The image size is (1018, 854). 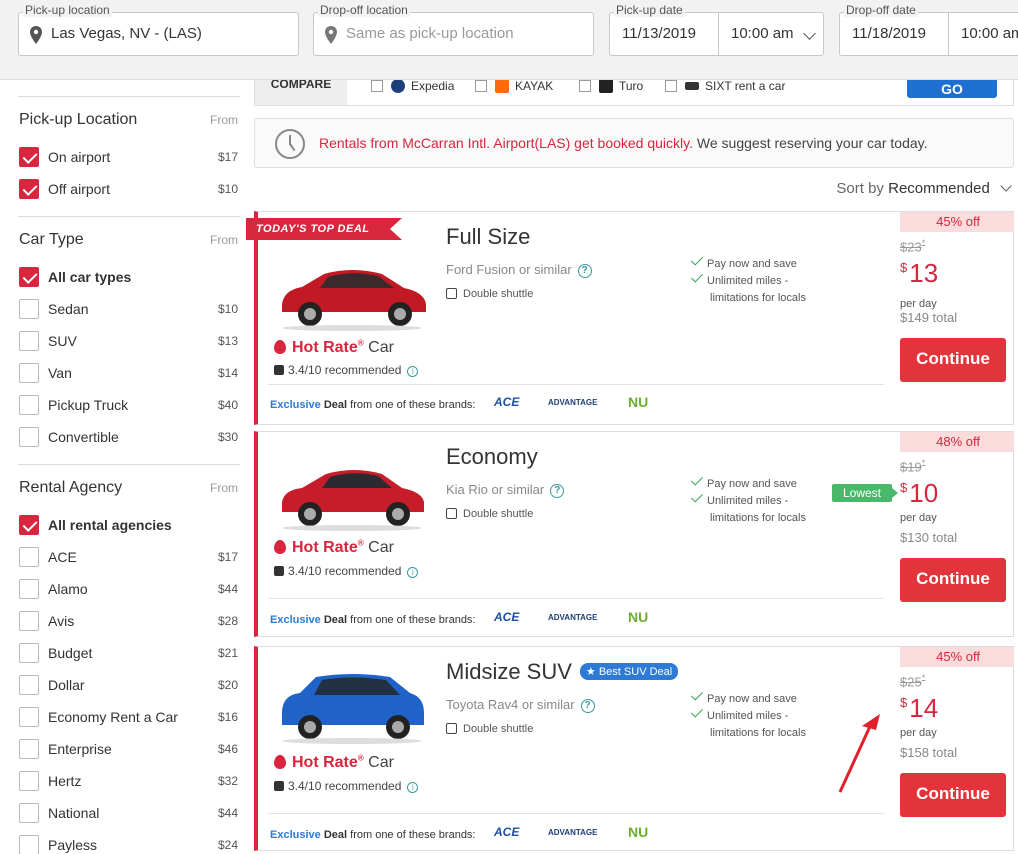 What do you see at coordinates (939, 188) in the screenshot?
I see `sort-value: Recommended` at bounding box center [939, 188].